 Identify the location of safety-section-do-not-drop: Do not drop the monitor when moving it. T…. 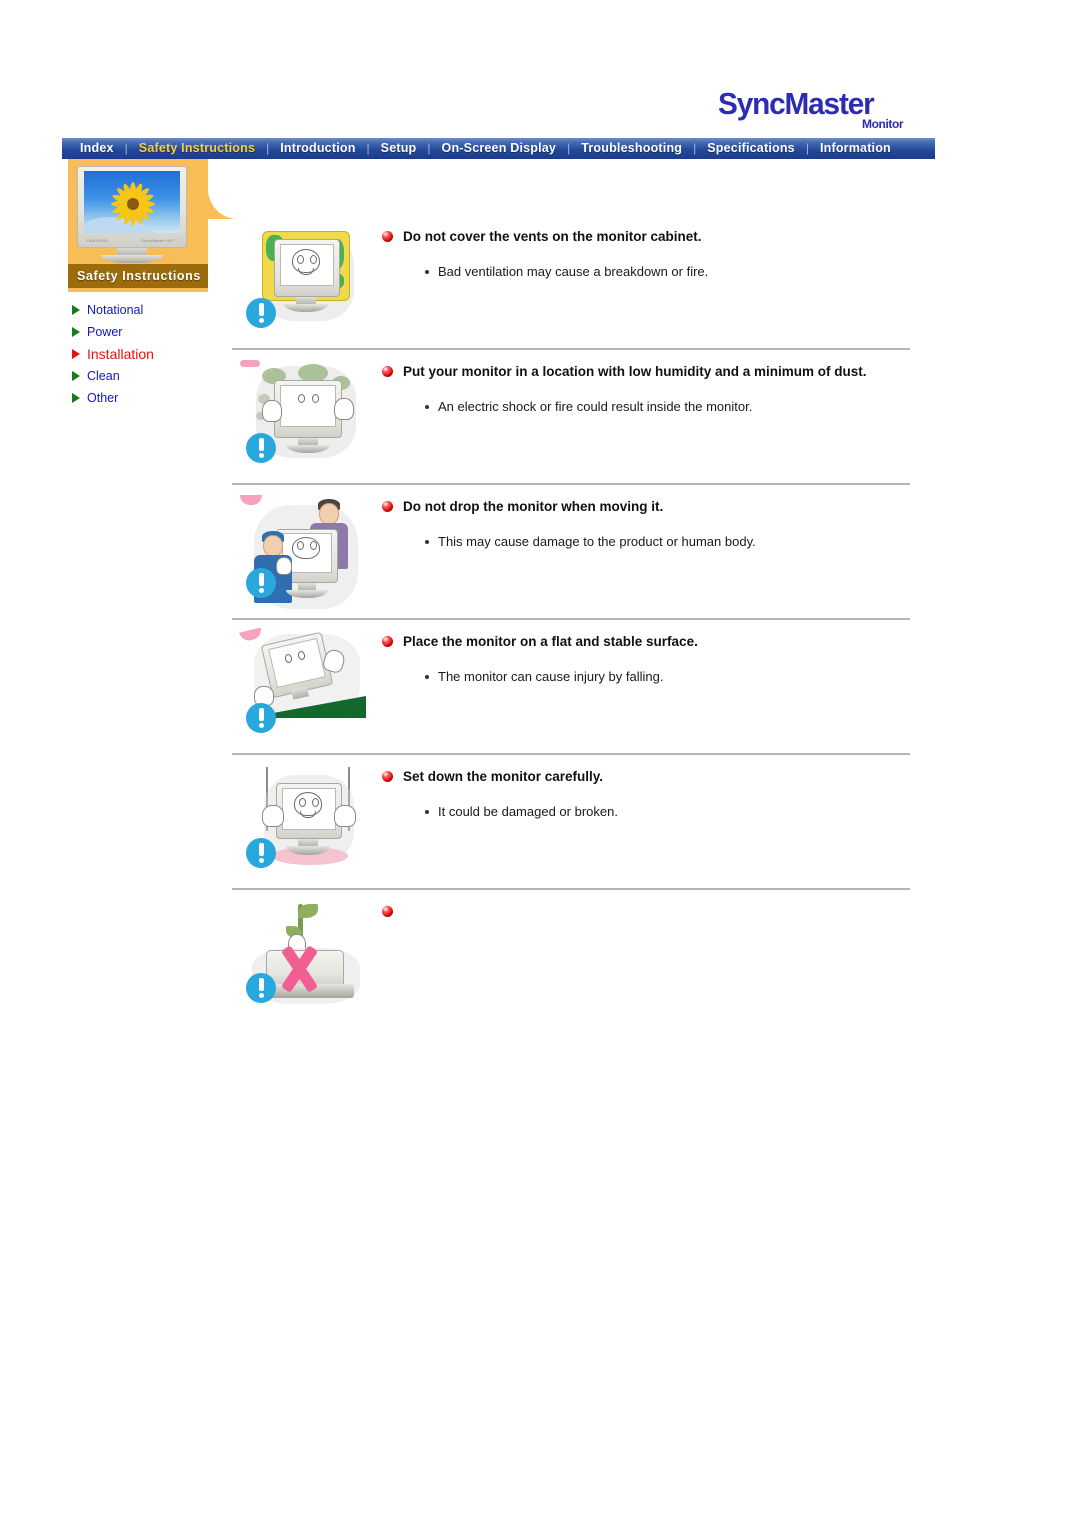
(571, 552).